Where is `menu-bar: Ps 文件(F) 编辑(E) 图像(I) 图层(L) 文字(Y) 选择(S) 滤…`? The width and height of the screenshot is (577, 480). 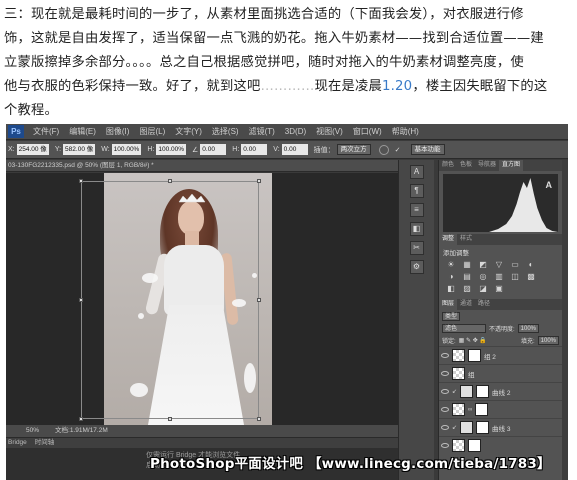
menu-bar: Ps 文件(F) 编辑(E) 图像(I) 图层(L) 文字(Y) 选择(S) 滤… is located at coordinates (287, 132).